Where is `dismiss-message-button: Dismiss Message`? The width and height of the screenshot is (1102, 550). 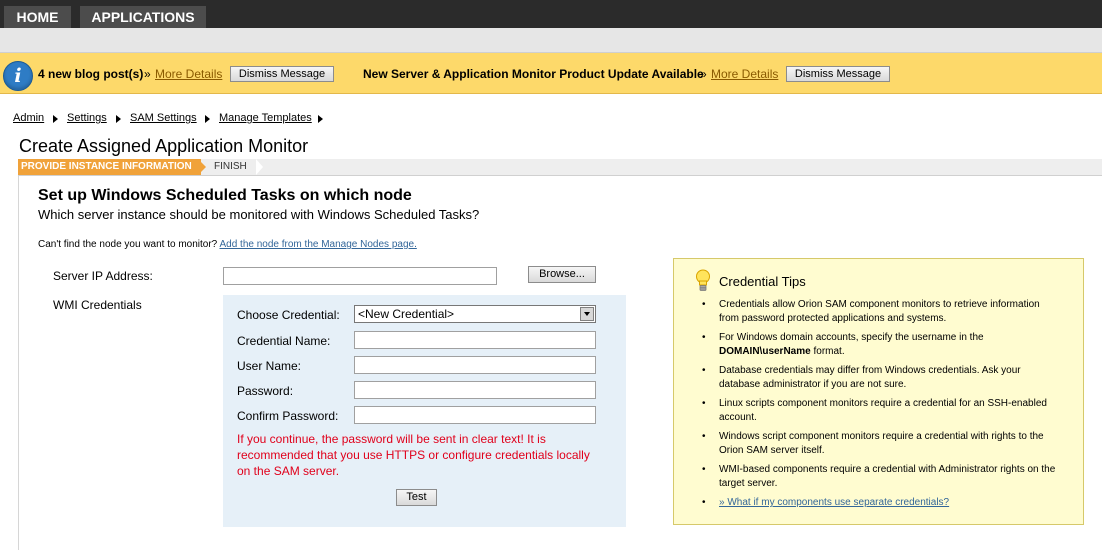 dismiss-message-button: Dismiss Message is located at coordinates (282, 74).